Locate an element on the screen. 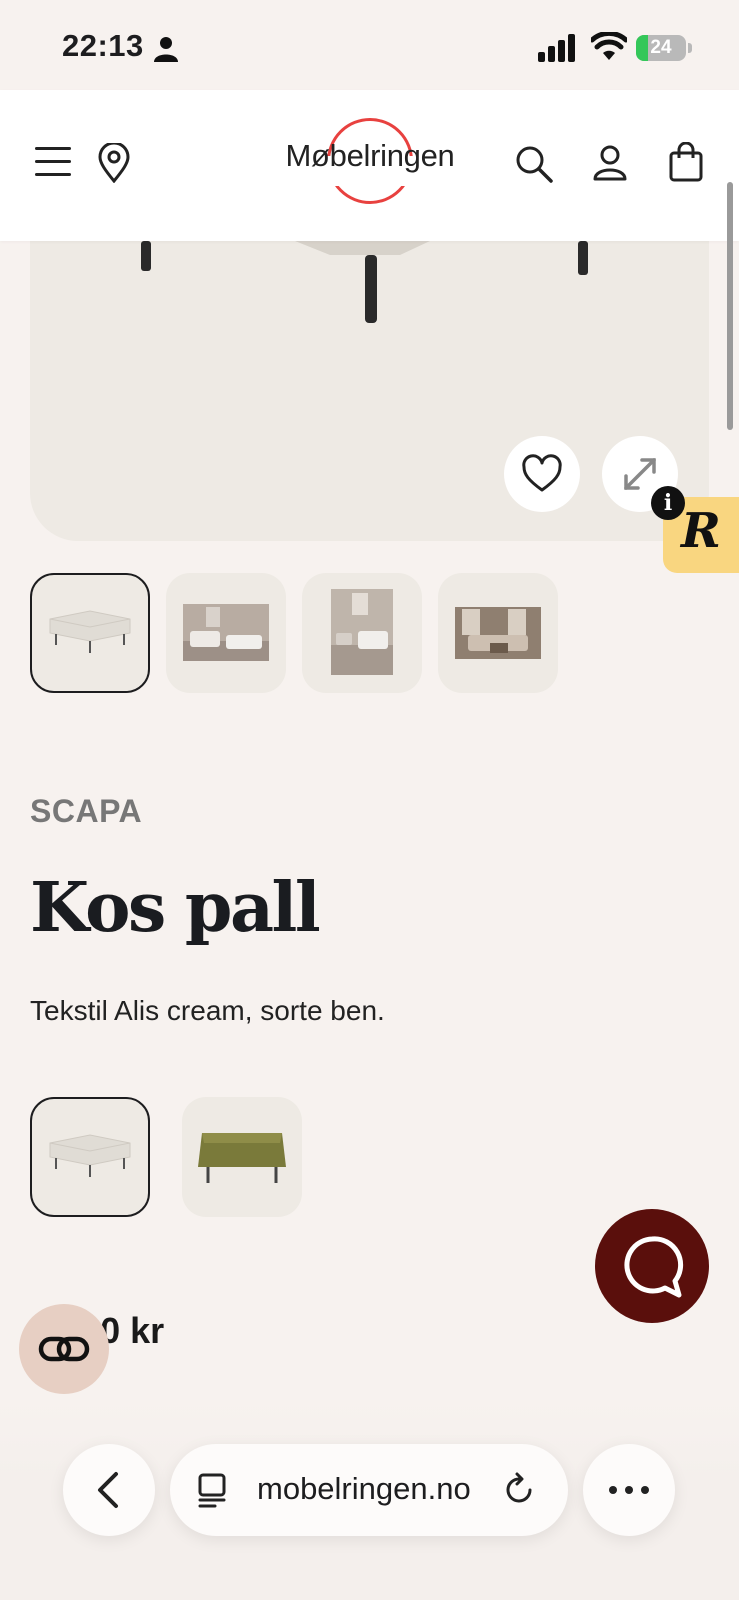  person-icon is located at coordinates (166, 49).